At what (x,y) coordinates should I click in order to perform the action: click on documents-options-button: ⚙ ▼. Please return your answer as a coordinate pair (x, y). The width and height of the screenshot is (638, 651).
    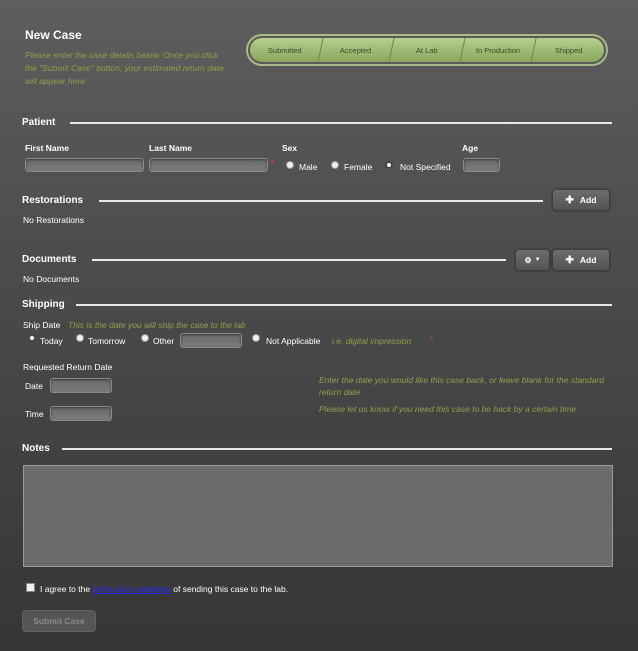
    Looking at the image, I should click on (532, 260).